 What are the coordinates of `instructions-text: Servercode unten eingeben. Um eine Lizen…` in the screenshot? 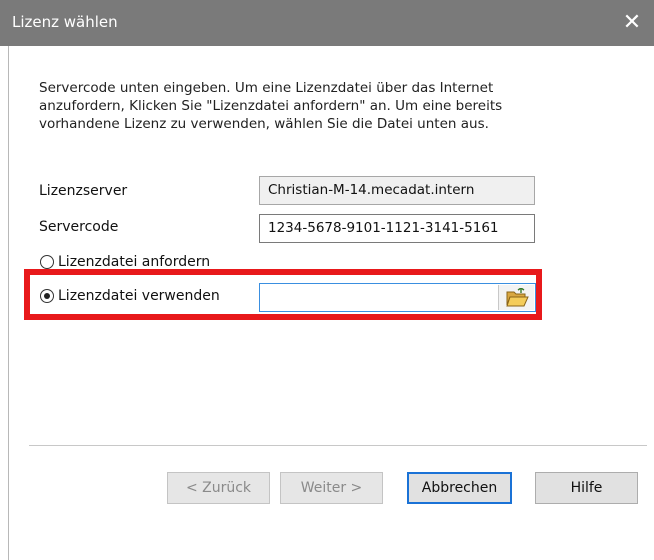 It's located at (319, 106).